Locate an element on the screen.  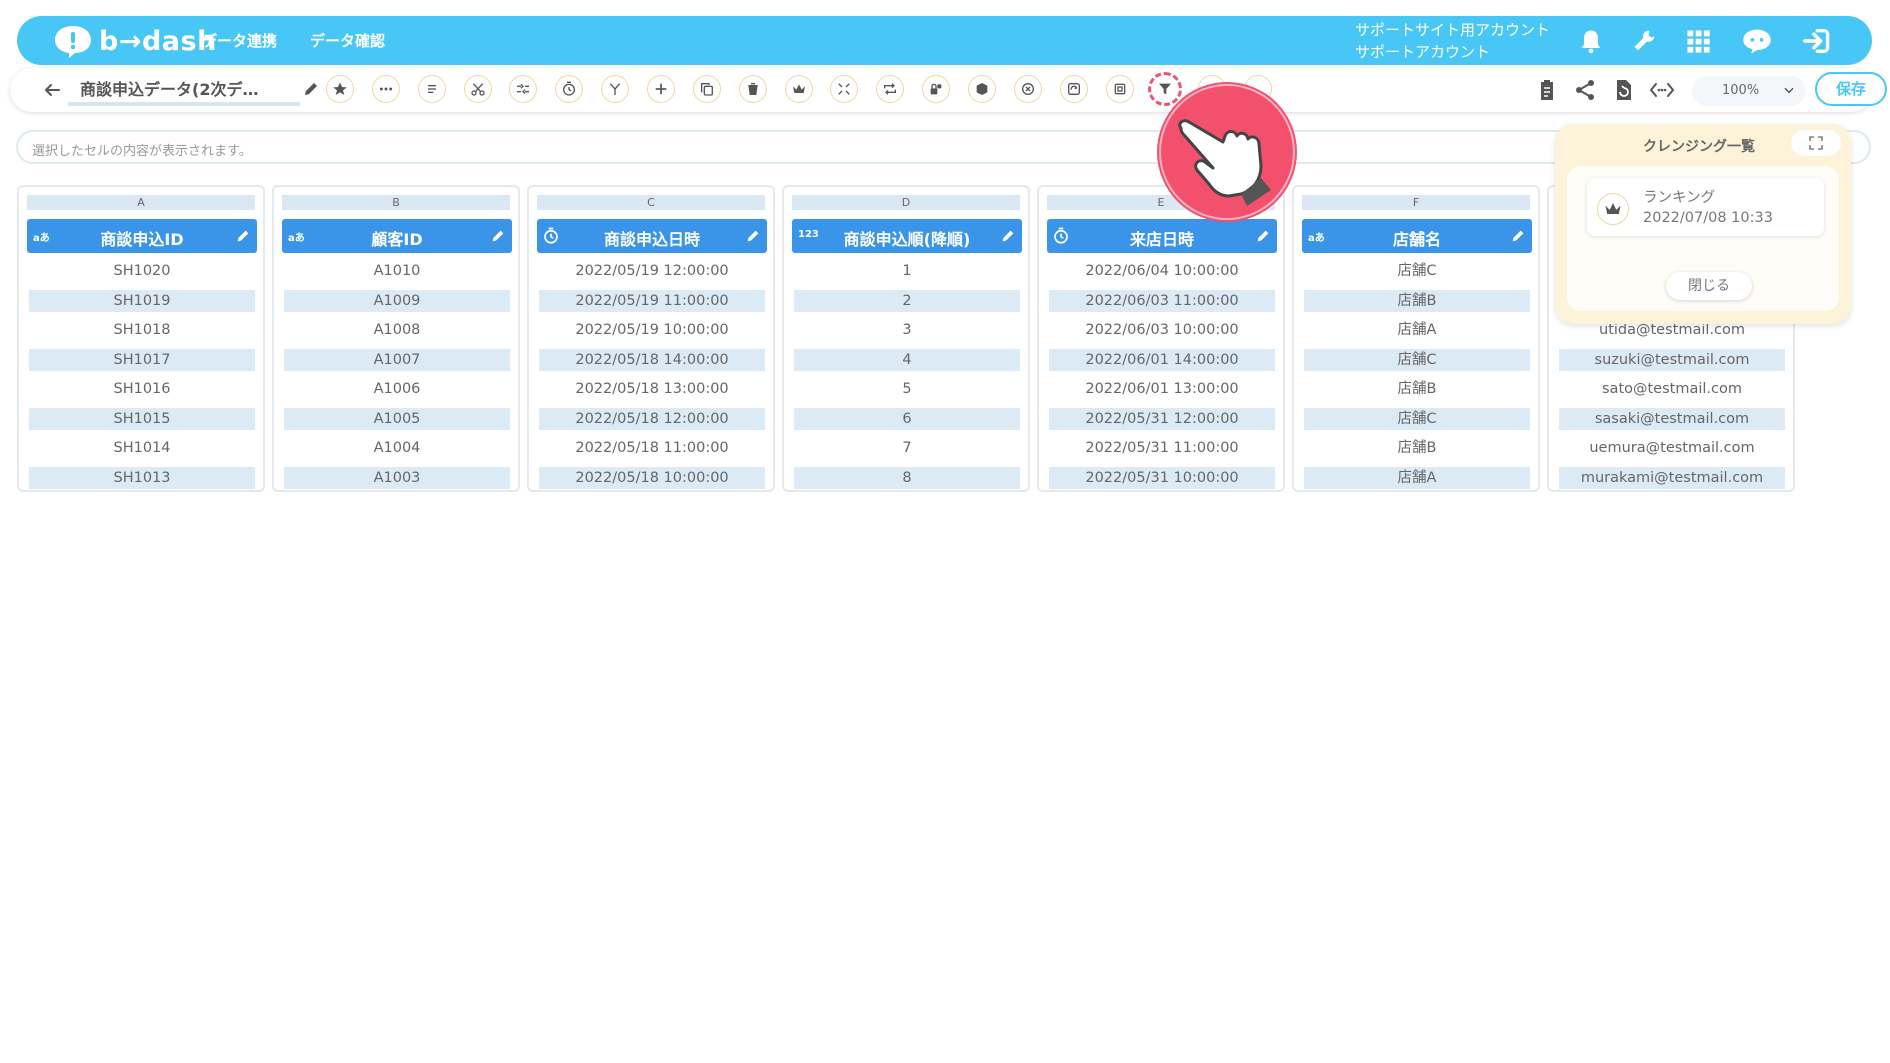
table-cell: A1010 is located at coordinates (397, 271).